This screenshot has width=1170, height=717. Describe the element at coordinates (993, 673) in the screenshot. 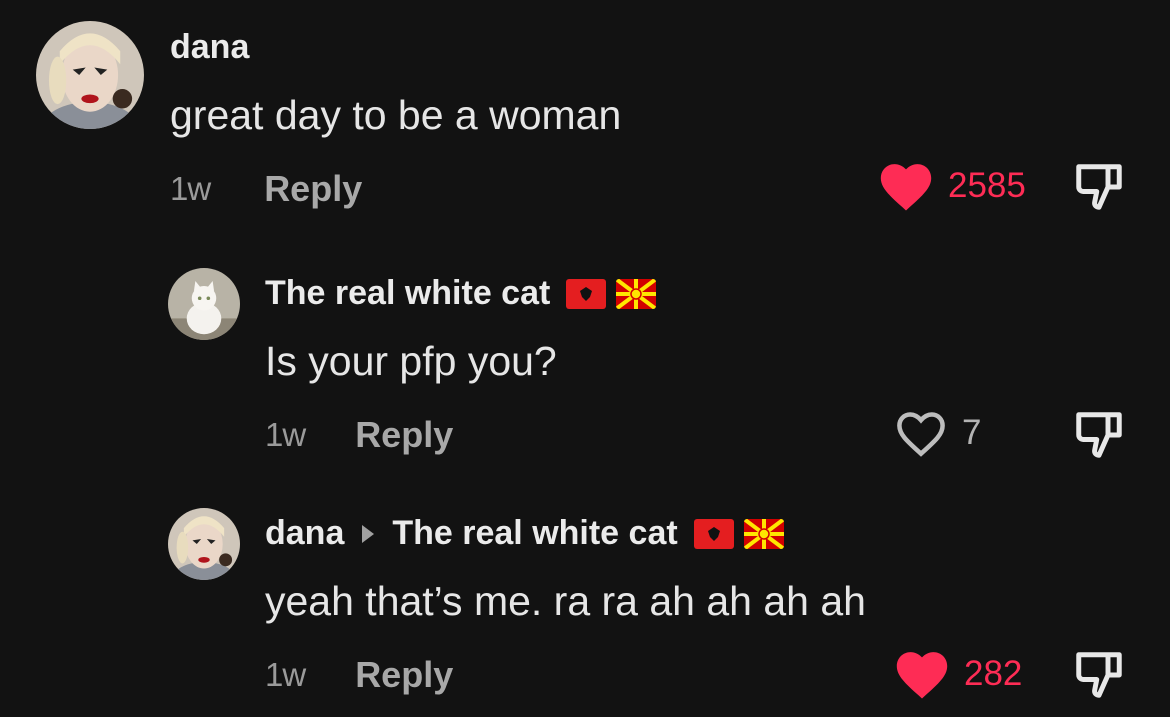

I see `like-count: 282` at that location.